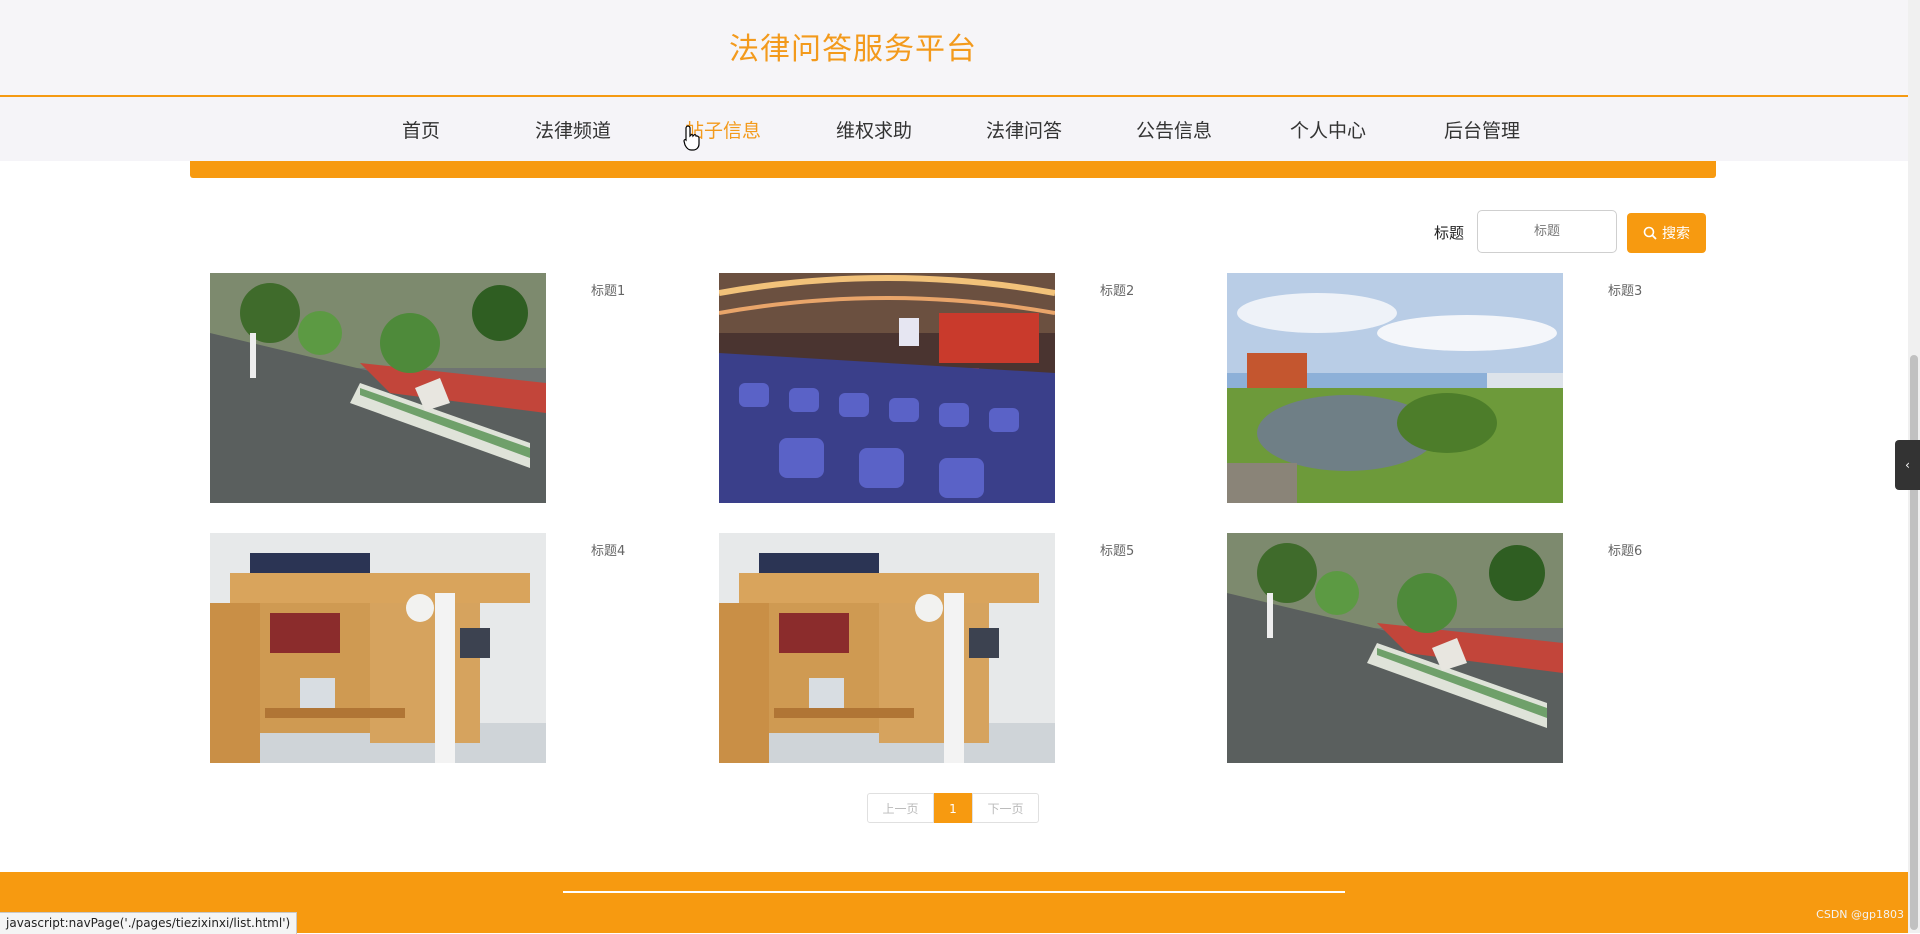  I want to click on hand-cursor-icon, so click(691, 138).